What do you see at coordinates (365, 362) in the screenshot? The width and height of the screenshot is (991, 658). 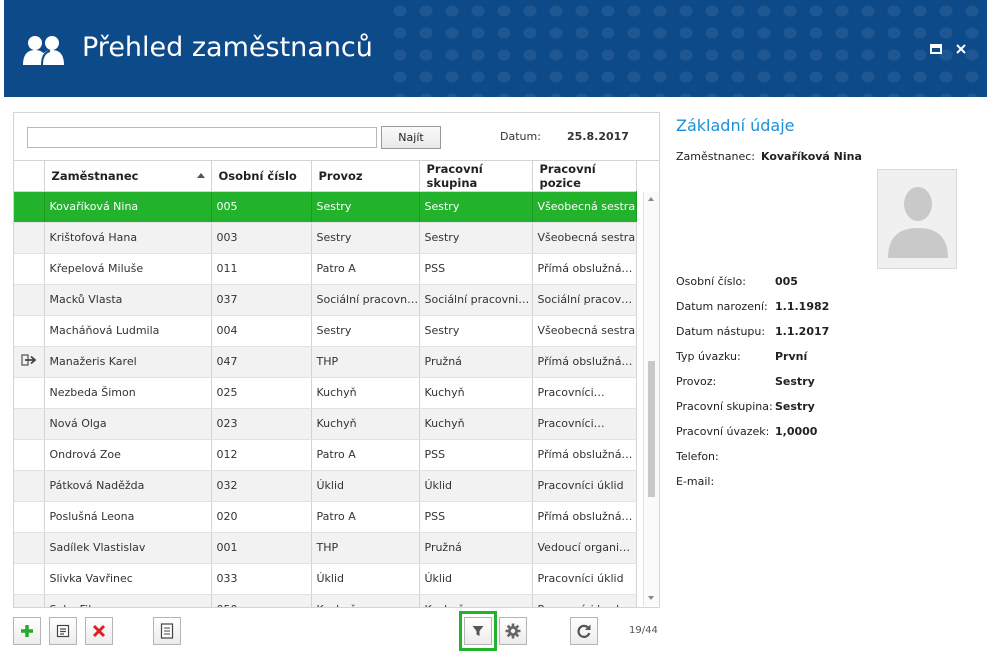 I see `cell-operation: THP` at bounding box center [365, 362].